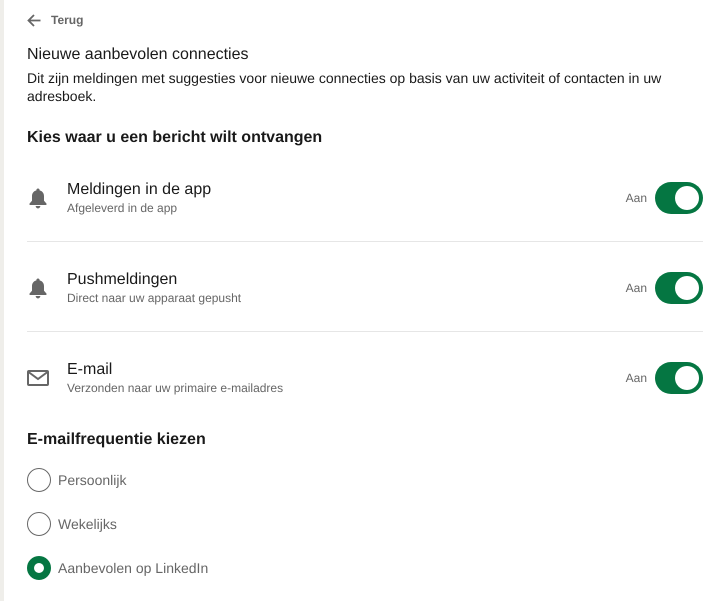 This screenshot has width=712, height=601. I want to click on channel-title: E-mail, so click(90, 370).